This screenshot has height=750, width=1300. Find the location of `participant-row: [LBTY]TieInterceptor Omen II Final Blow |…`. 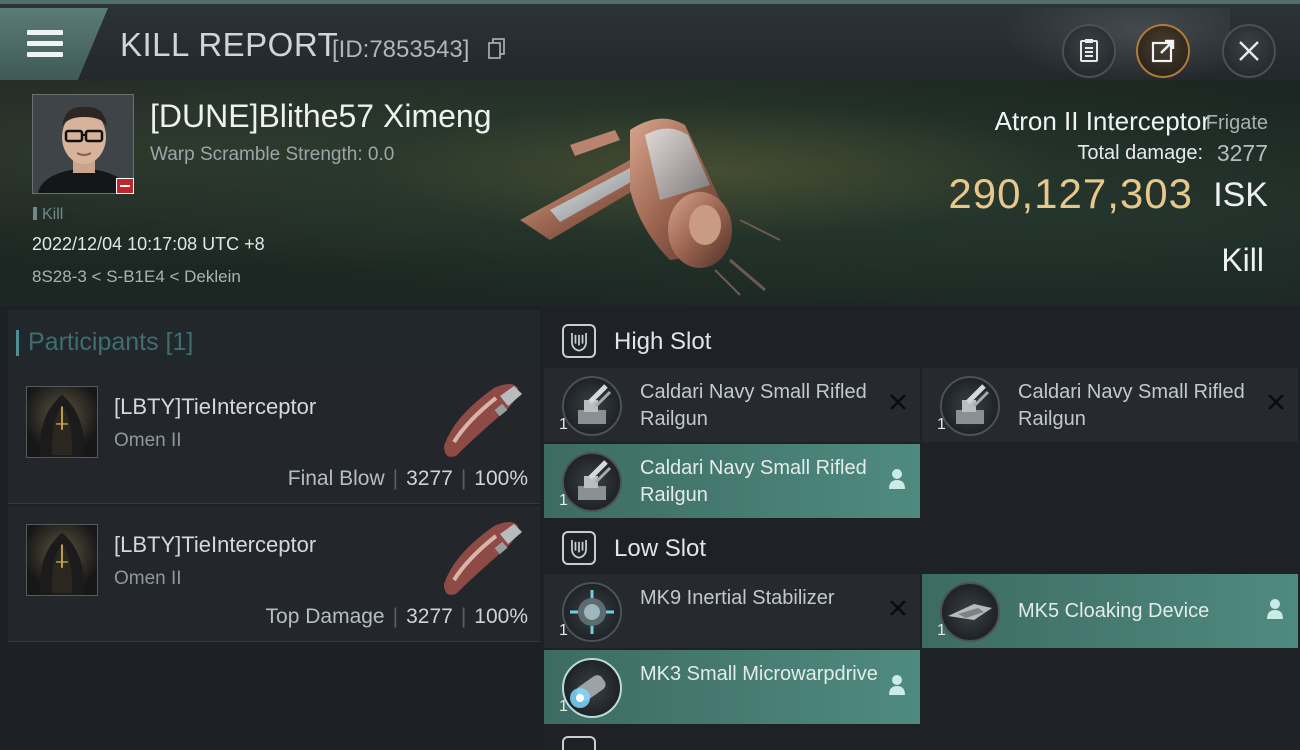

participant-row: [LBTY]TieInterceptor Omen II Final Blow |… is located at coordinates (274, 436).